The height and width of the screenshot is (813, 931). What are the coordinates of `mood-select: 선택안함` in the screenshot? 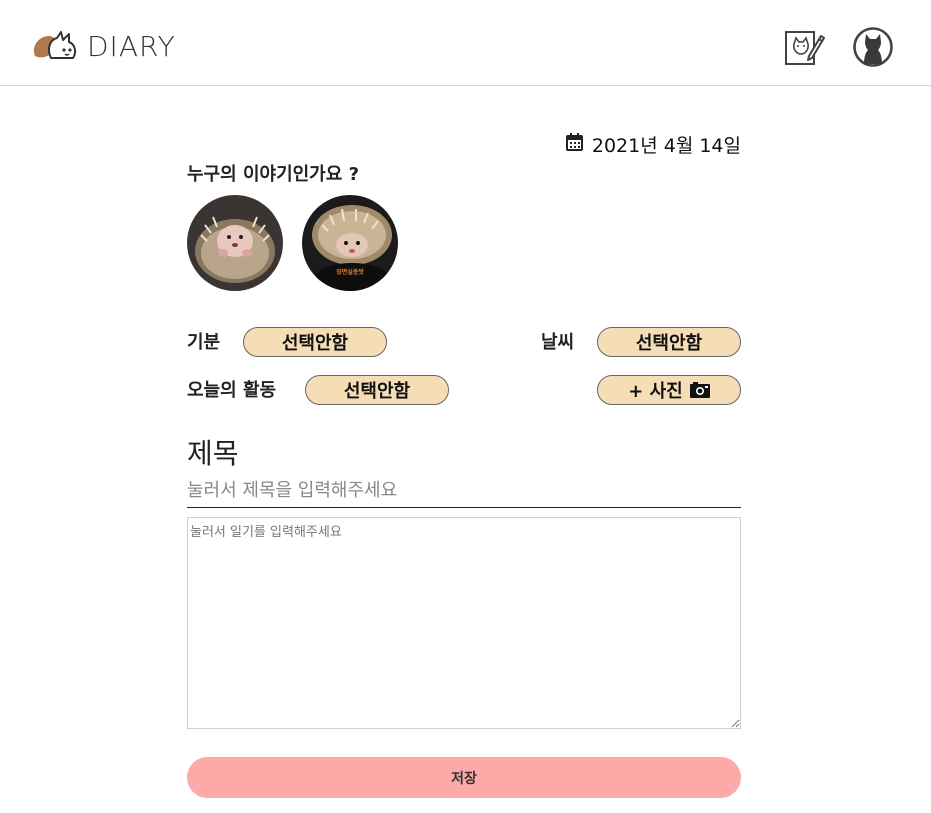 It's located at (315, 342).